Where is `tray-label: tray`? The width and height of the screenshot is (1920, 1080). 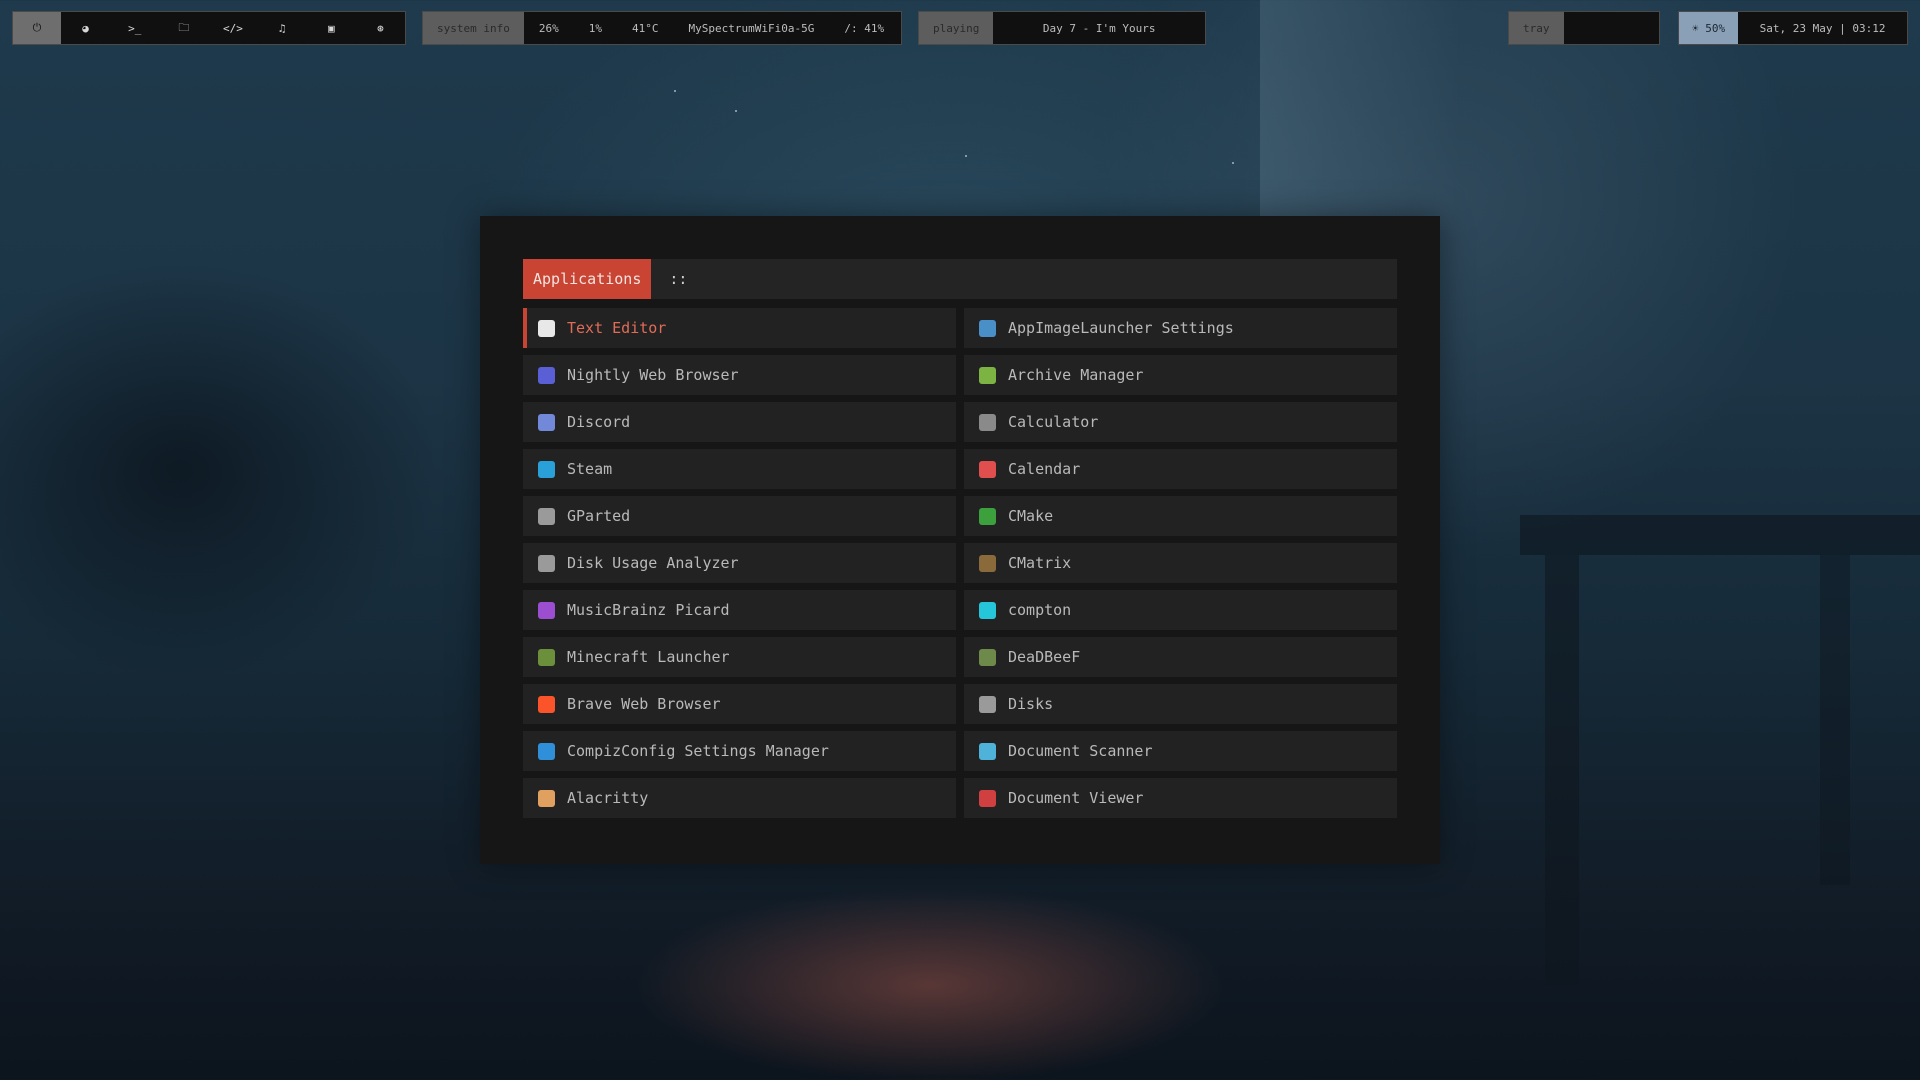 tray-label: tray is located at coordinates (1536, 28).